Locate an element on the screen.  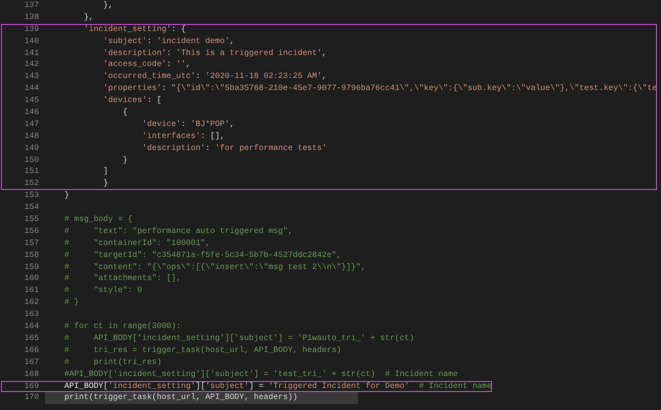
code-line: API_BODY['incident_setting']['subject'] = 'Triggered Incident for Demo' # Incident name is located at coordinates (277, 386).